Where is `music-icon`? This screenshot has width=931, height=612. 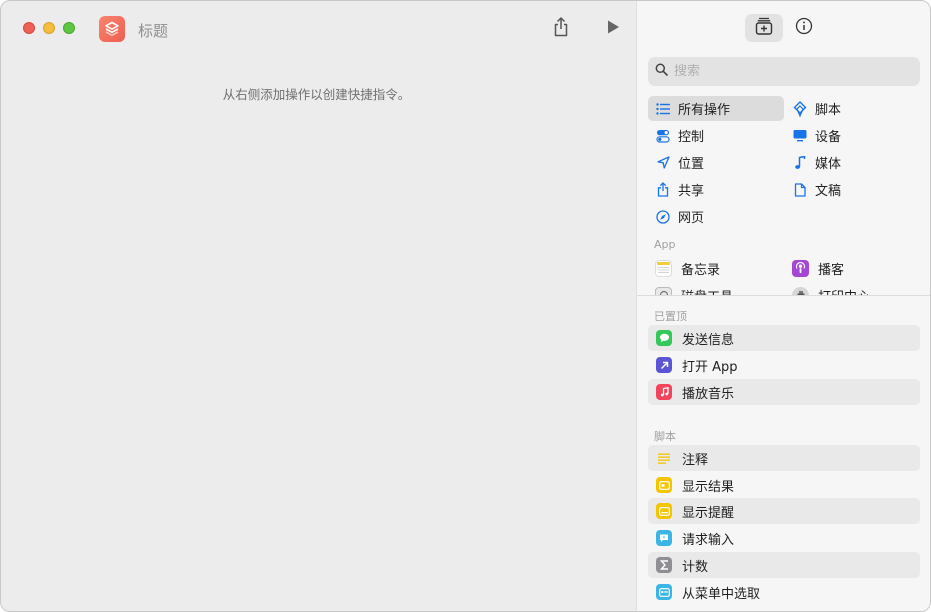
music-icon is located at coordinates (664, 392).